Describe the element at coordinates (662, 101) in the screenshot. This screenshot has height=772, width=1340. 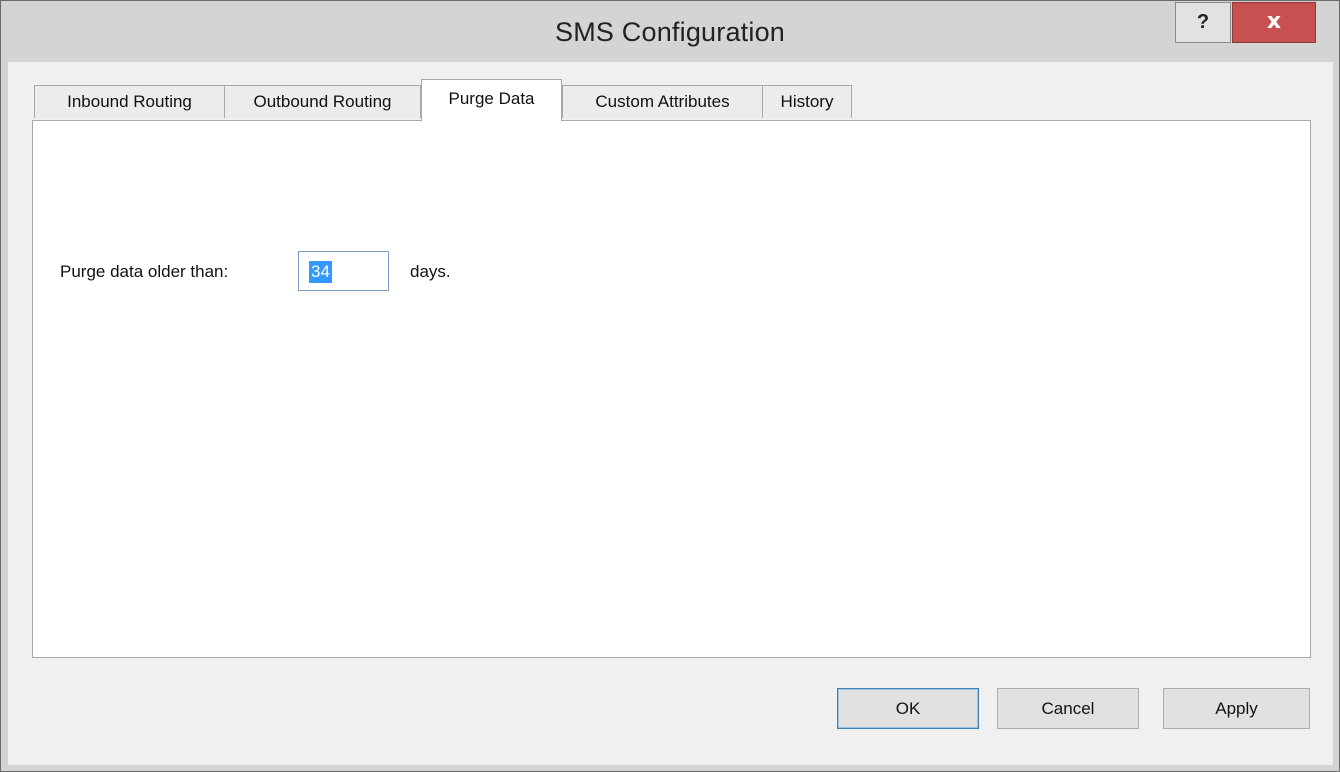
I see `tab-custom-attributes: Custom Attributes` at that location.